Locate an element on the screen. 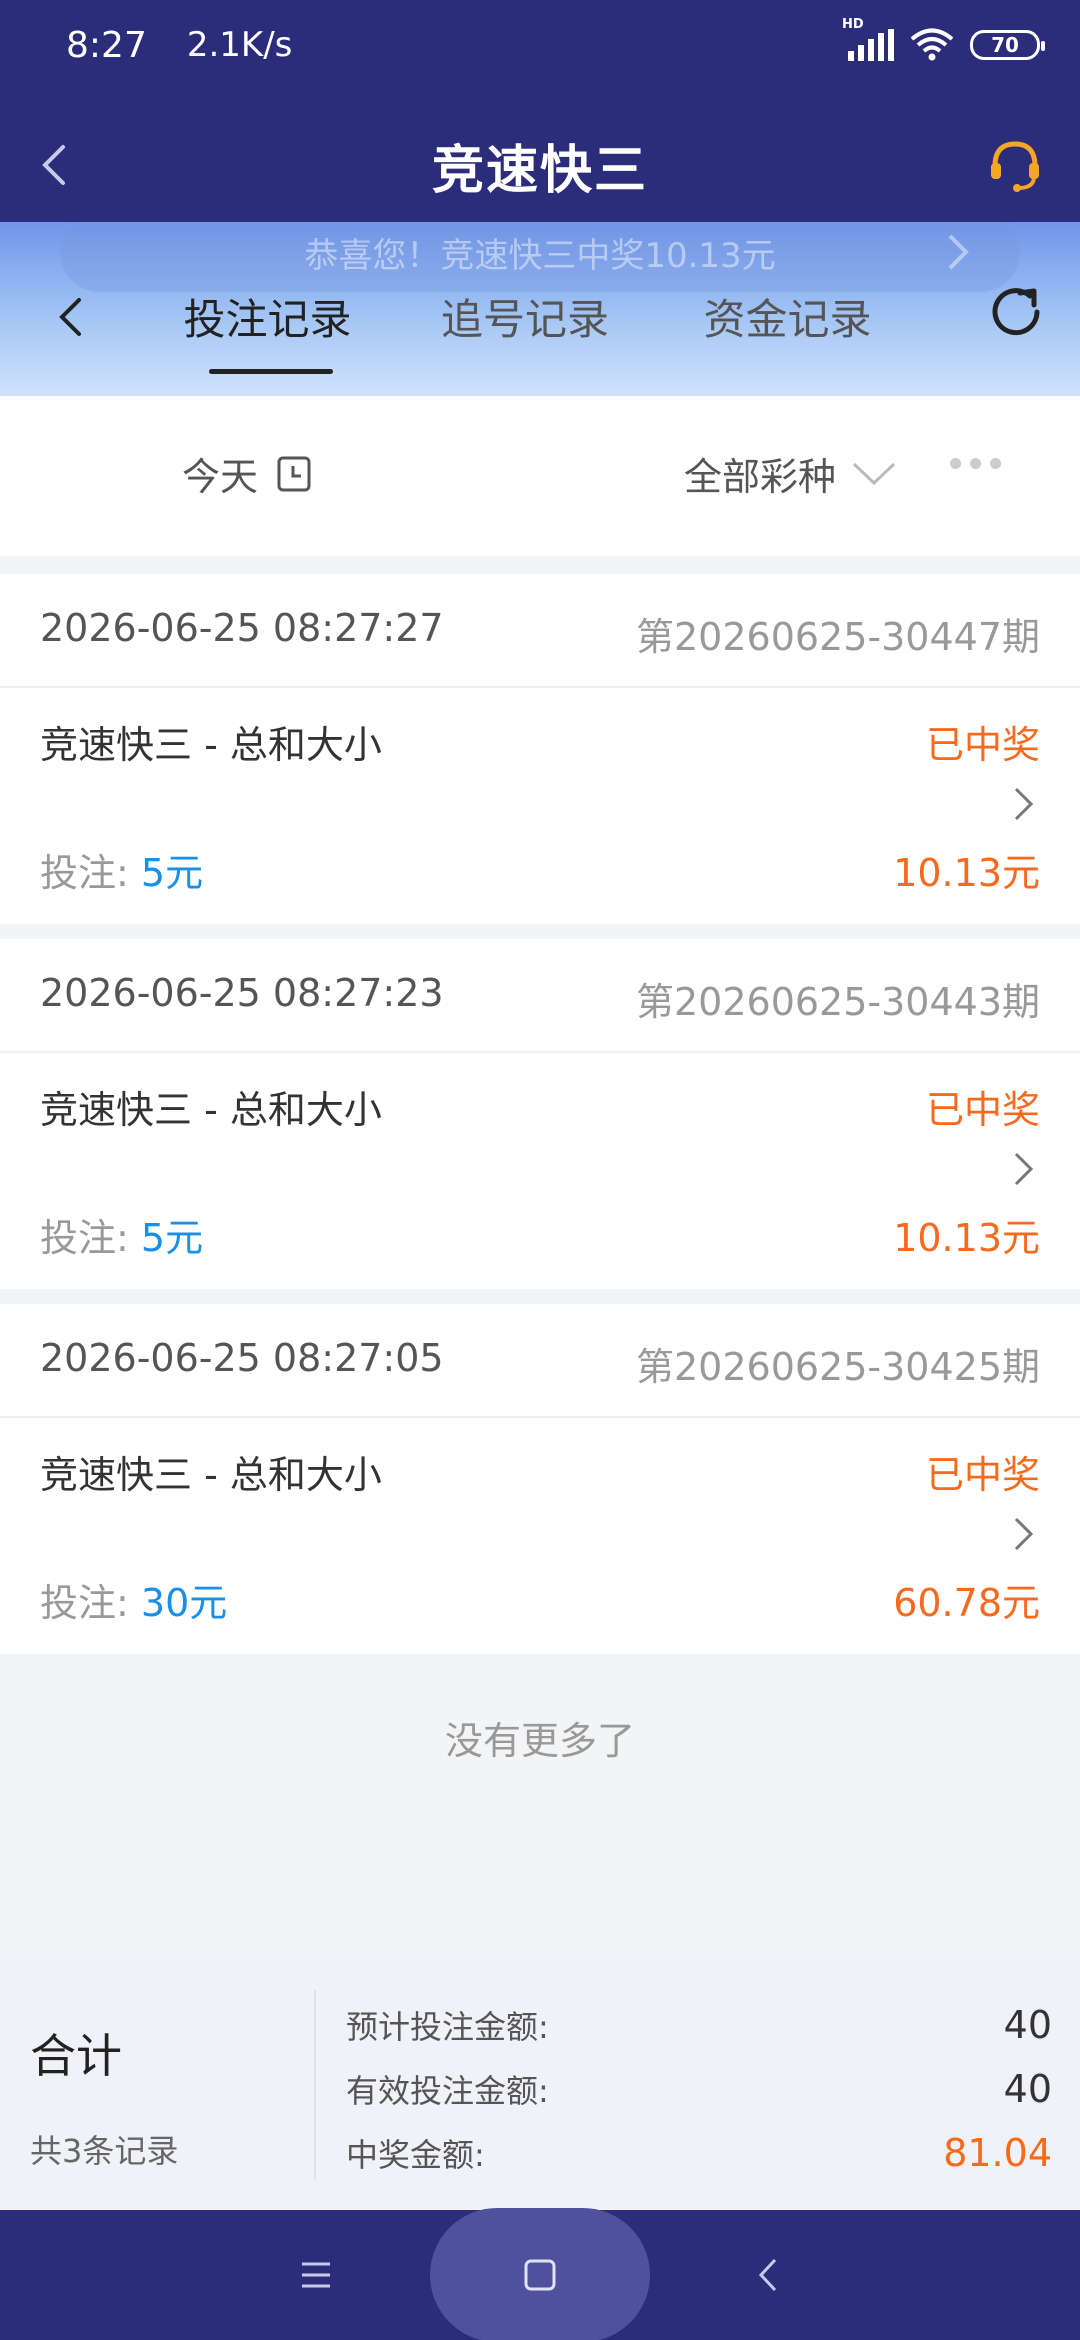  summary-title: 合计 is located at coordinates (76, 2056).